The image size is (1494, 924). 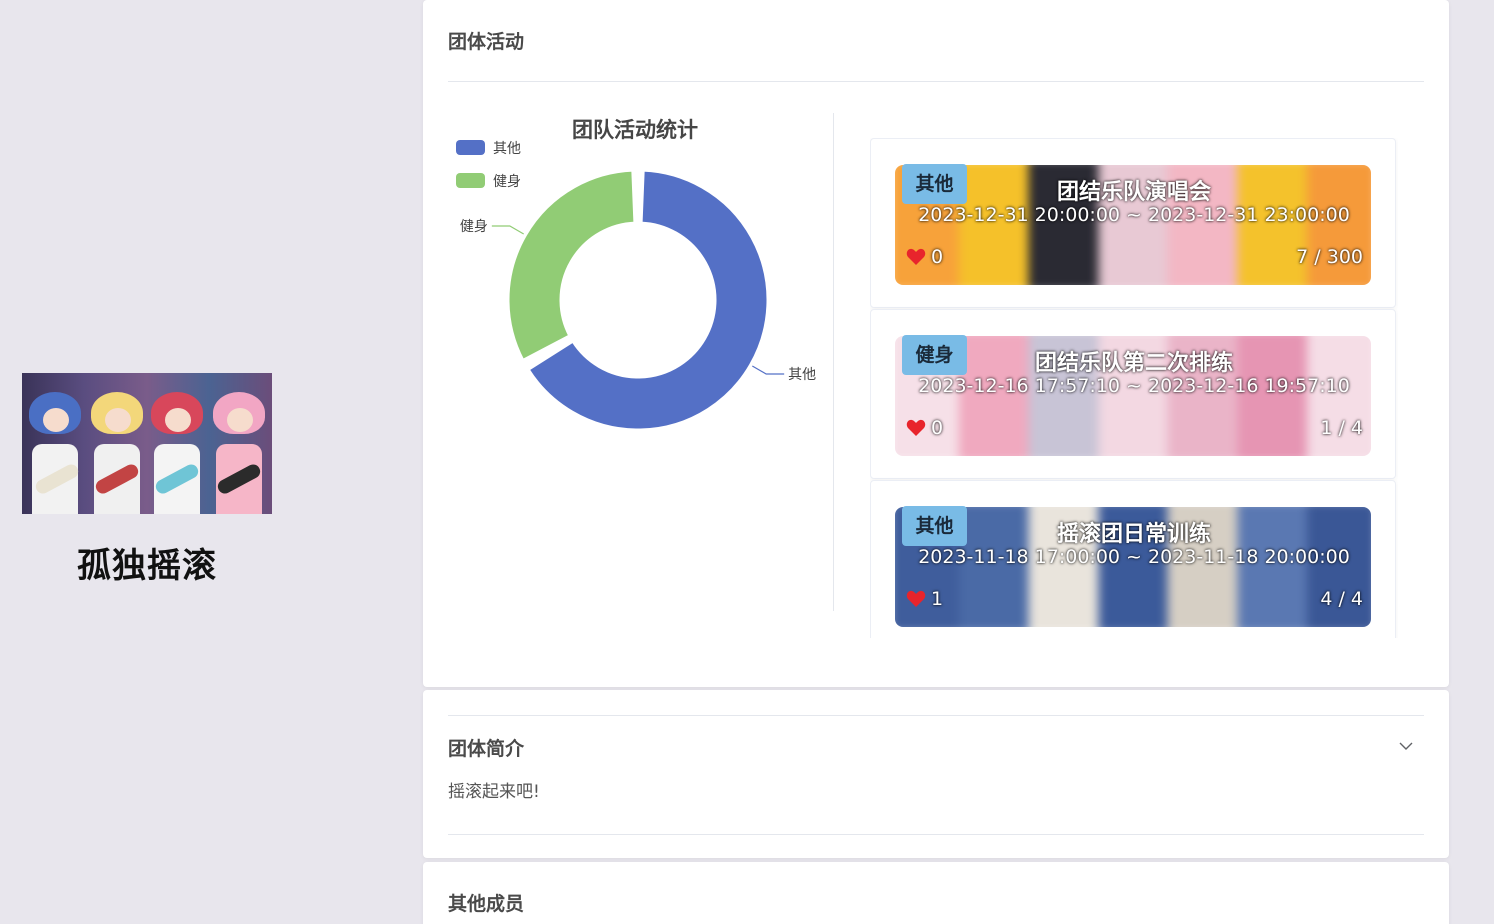 I want to click on participant-count: 4 / 4, so click(x=1341, y=599).